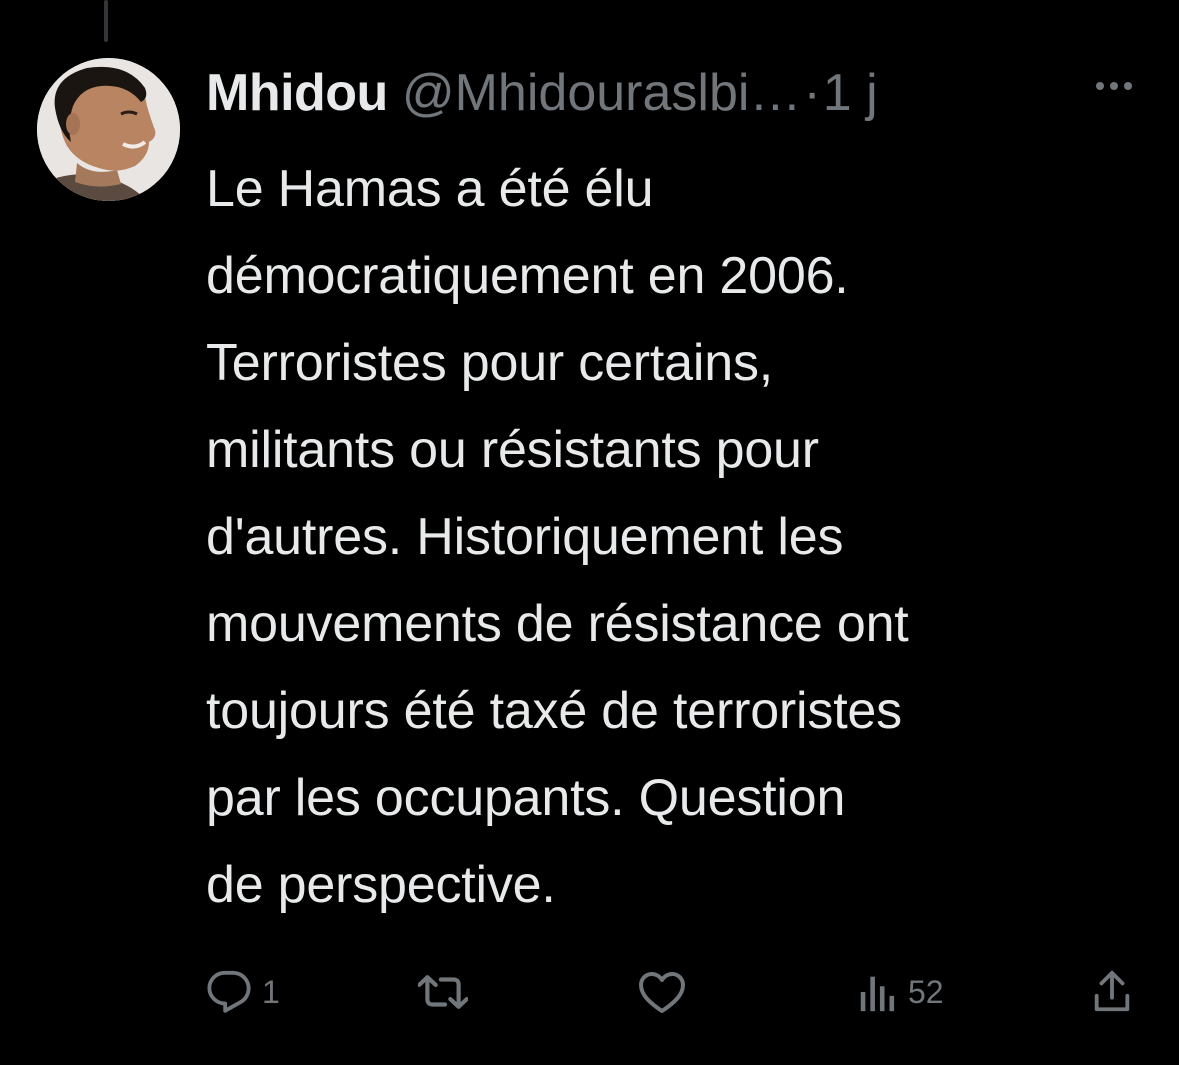 The width and height of the screenshot is (1179, 1065). I want to click on tweet-text-line: Terroristes pour certains,, so click(490, 363).